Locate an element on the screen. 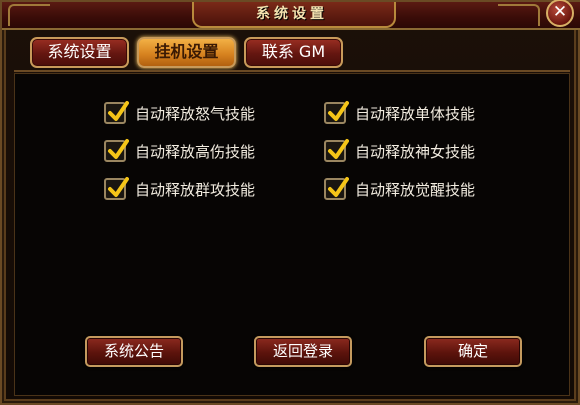 The image size is (580, 405). tab-idle-settings-label: 挂机设置 is located at coordinates (186, 51).